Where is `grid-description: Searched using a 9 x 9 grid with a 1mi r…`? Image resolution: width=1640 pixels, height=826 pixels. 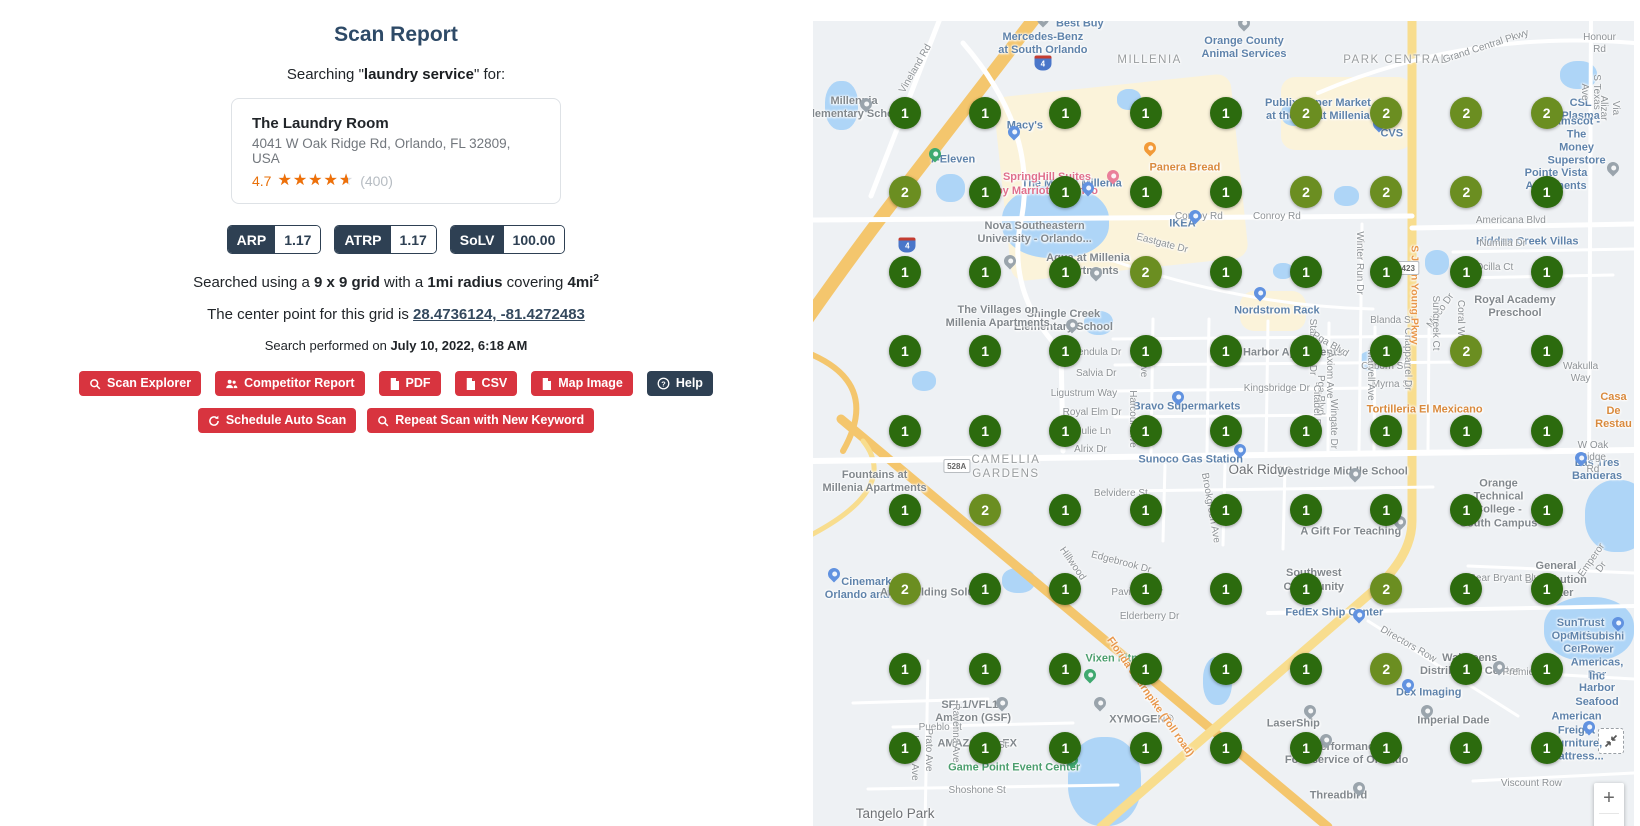
grid-description: Searched using a 9 x 9 grid with a 1mi r… is located at coordinates (396, 282).